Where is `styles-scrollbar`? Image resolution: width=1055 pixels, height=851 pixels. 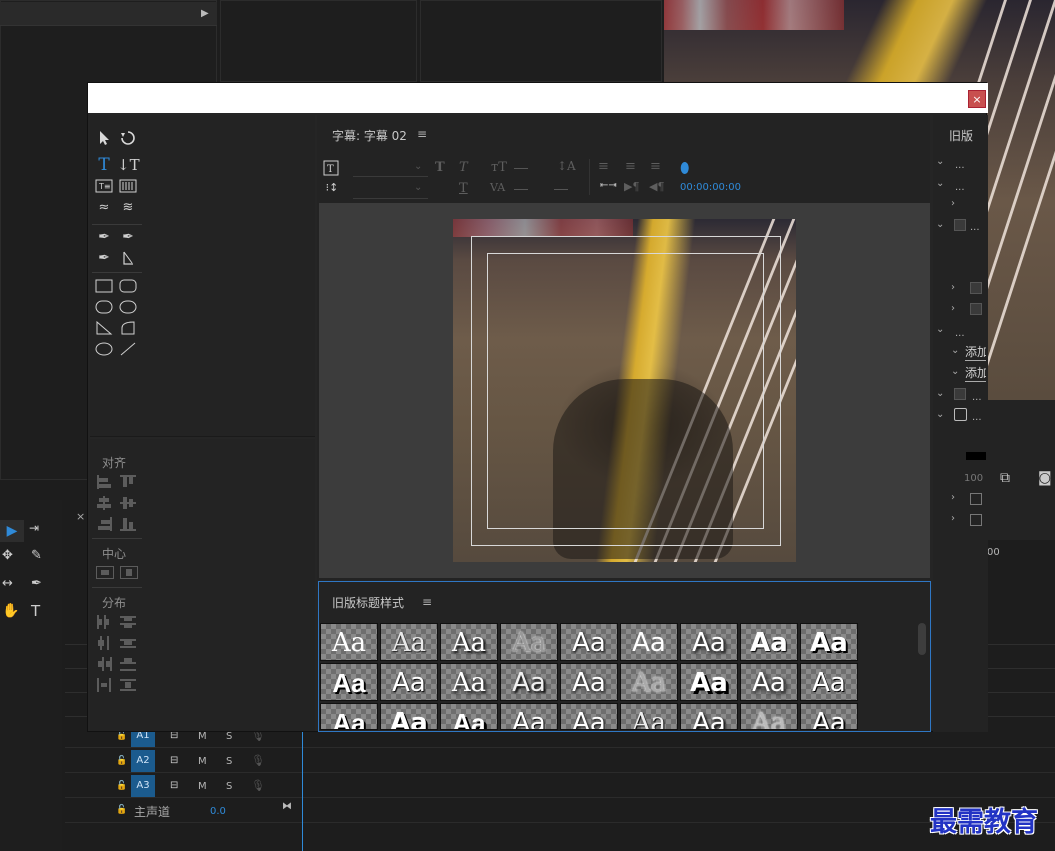
styles-scrollbar is located at coordinates (922, 639).